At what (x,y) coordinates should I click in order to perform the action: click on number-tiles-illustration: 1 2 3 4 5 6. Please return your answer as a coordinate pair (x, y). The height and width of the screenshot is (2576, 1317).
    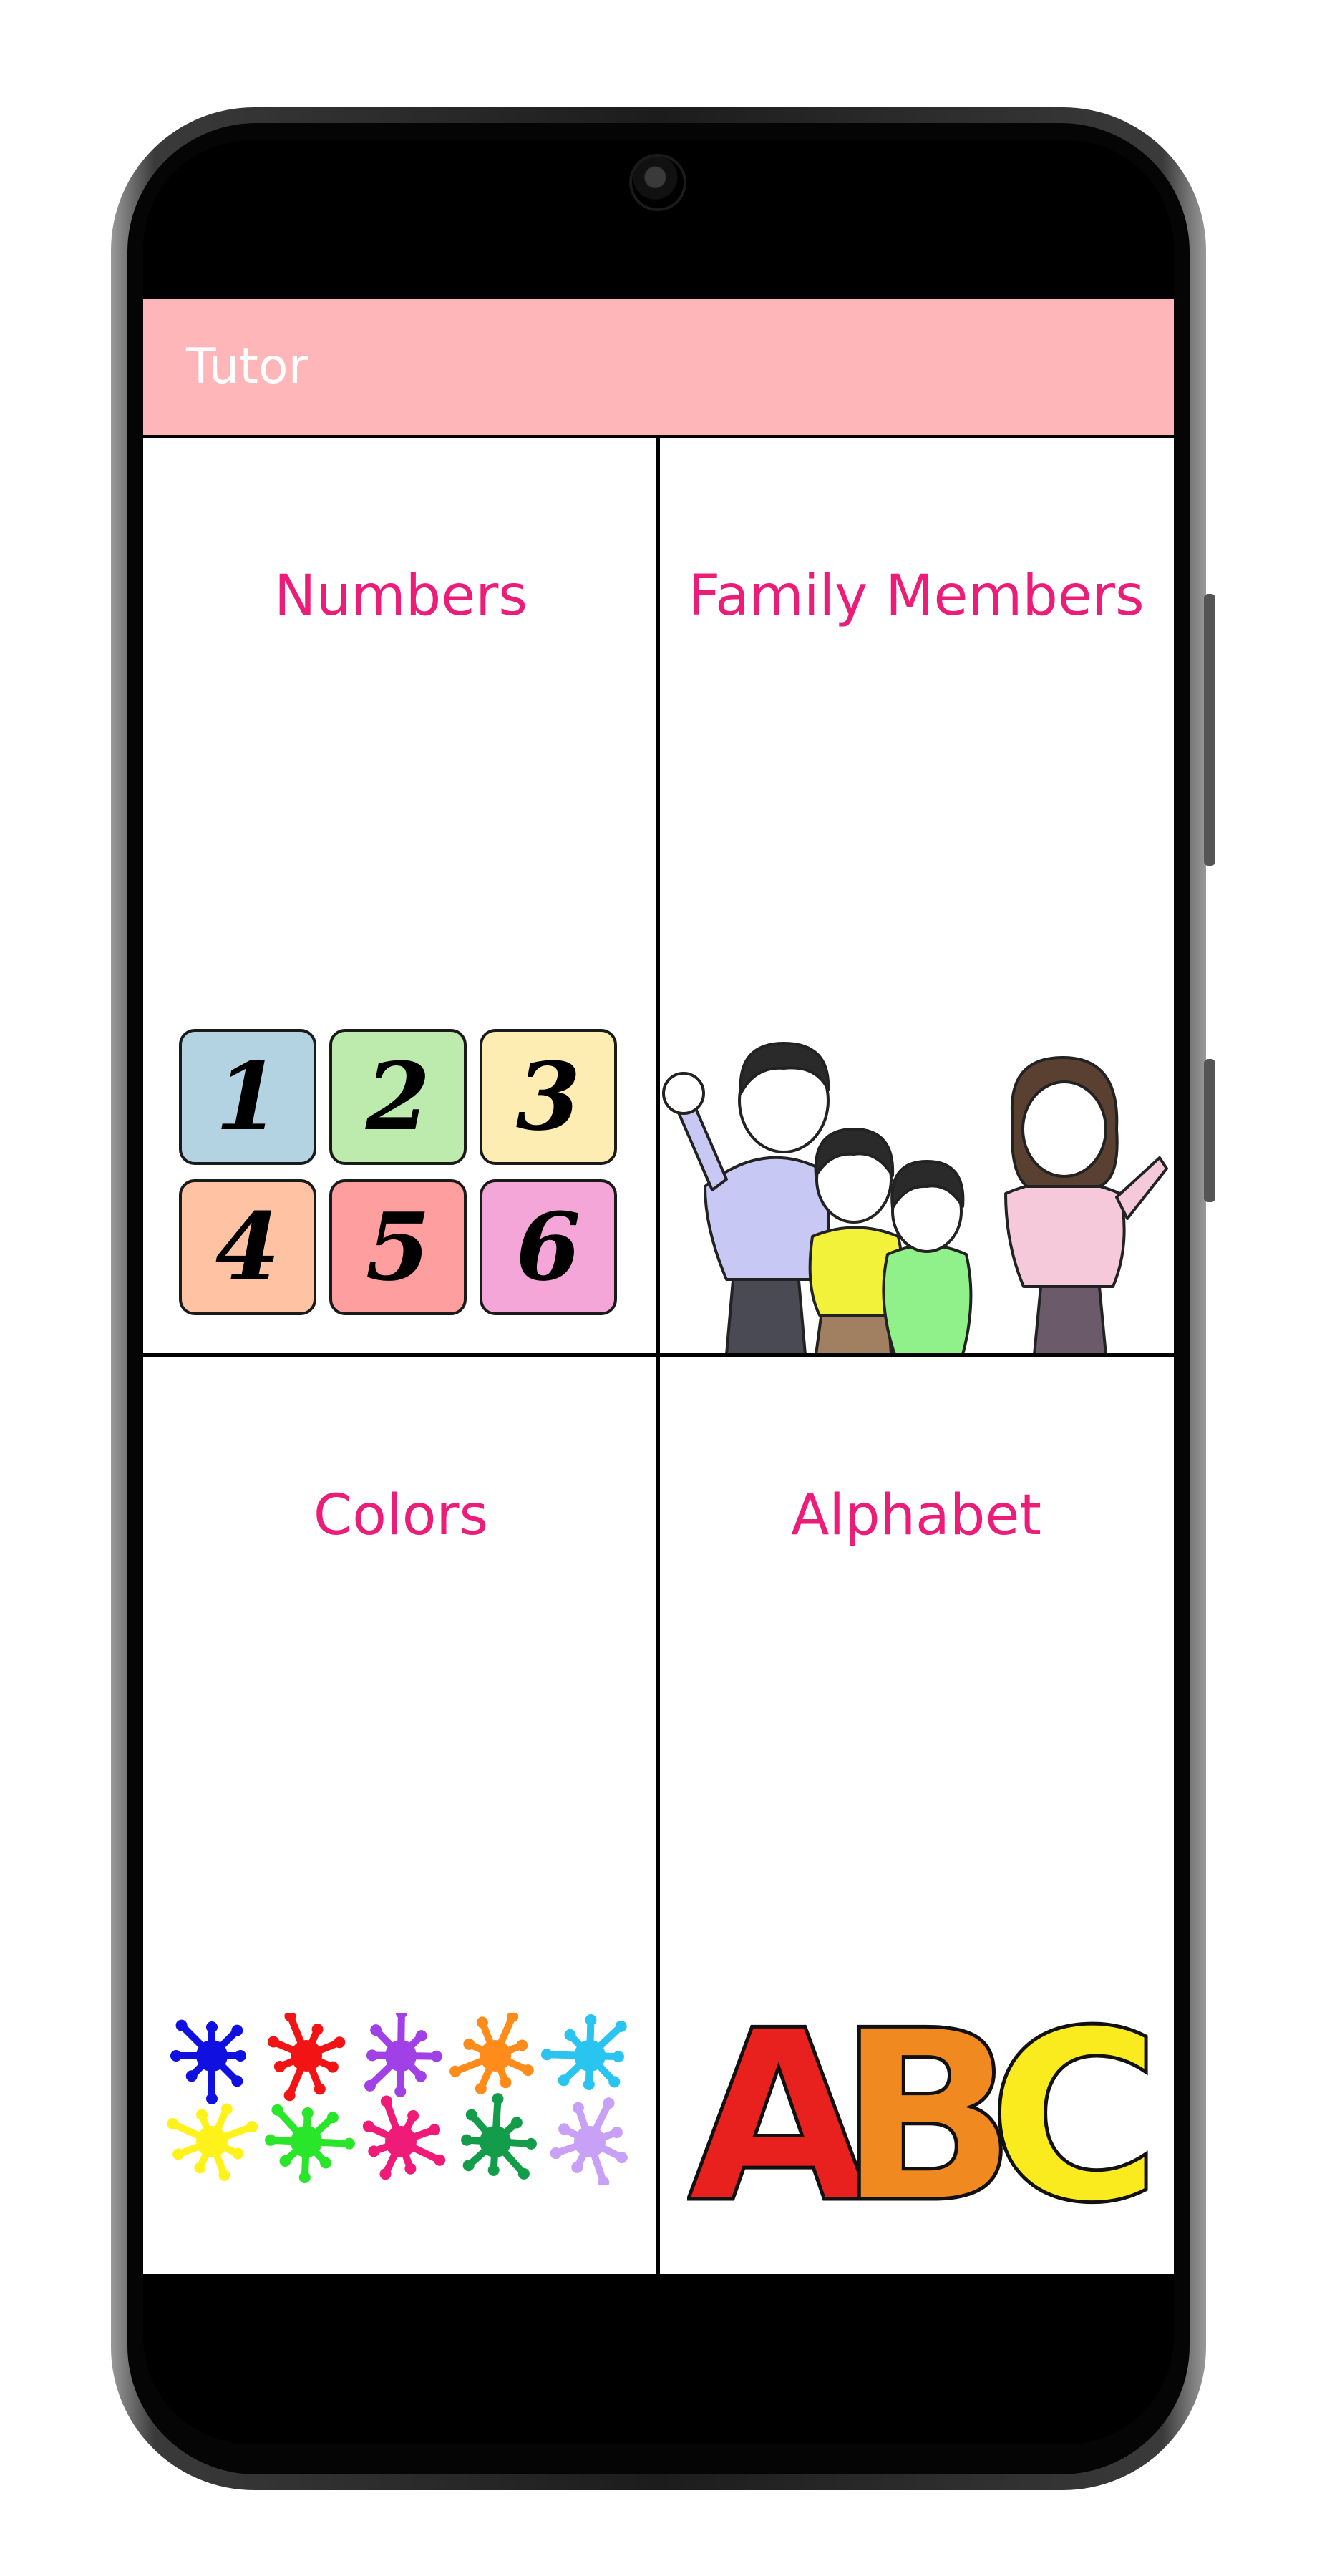
    Looking at the image, I should click on (401, 1172).